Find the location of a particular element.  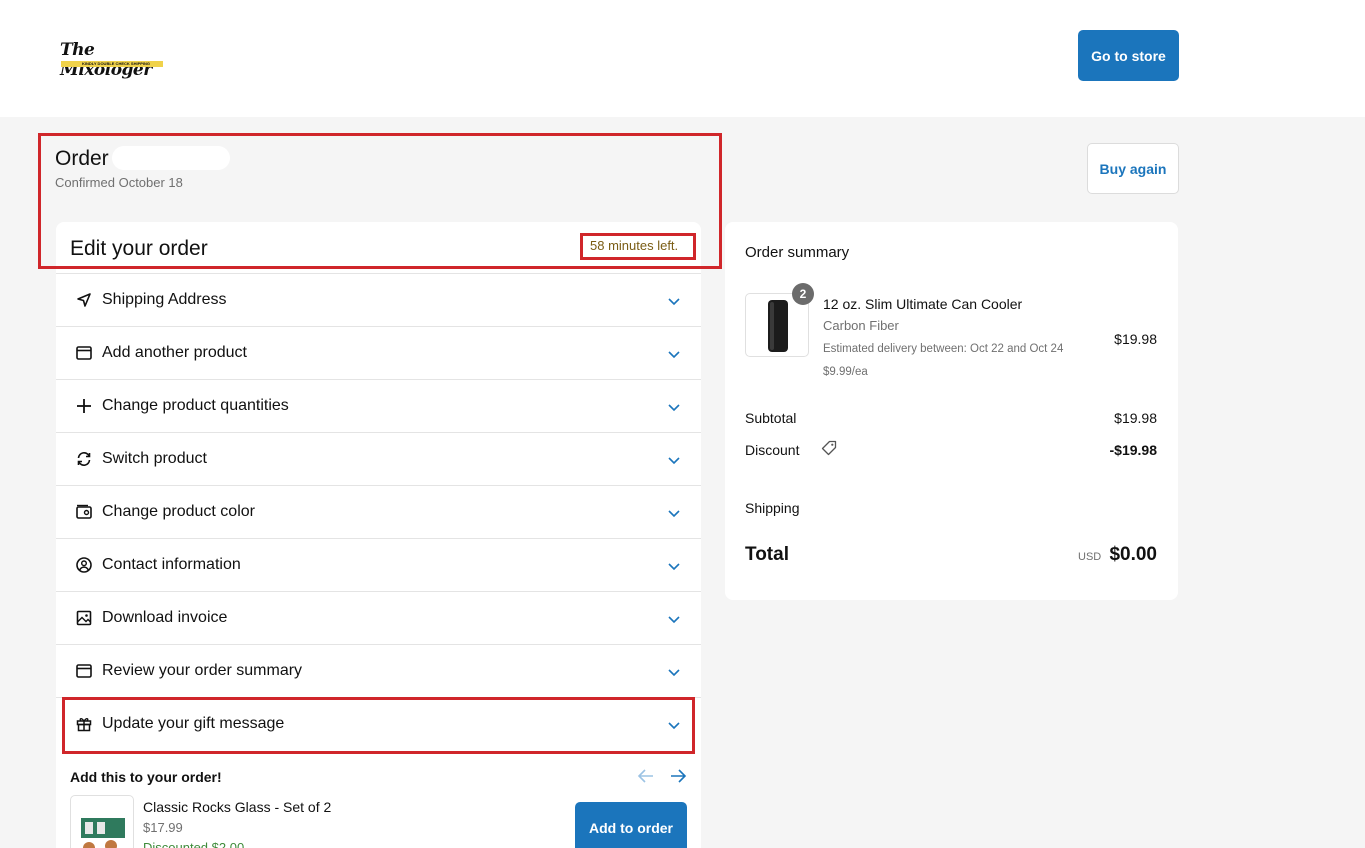

order-confirmed-date: Confirmed October 18 is located at coordinates (119, 182).